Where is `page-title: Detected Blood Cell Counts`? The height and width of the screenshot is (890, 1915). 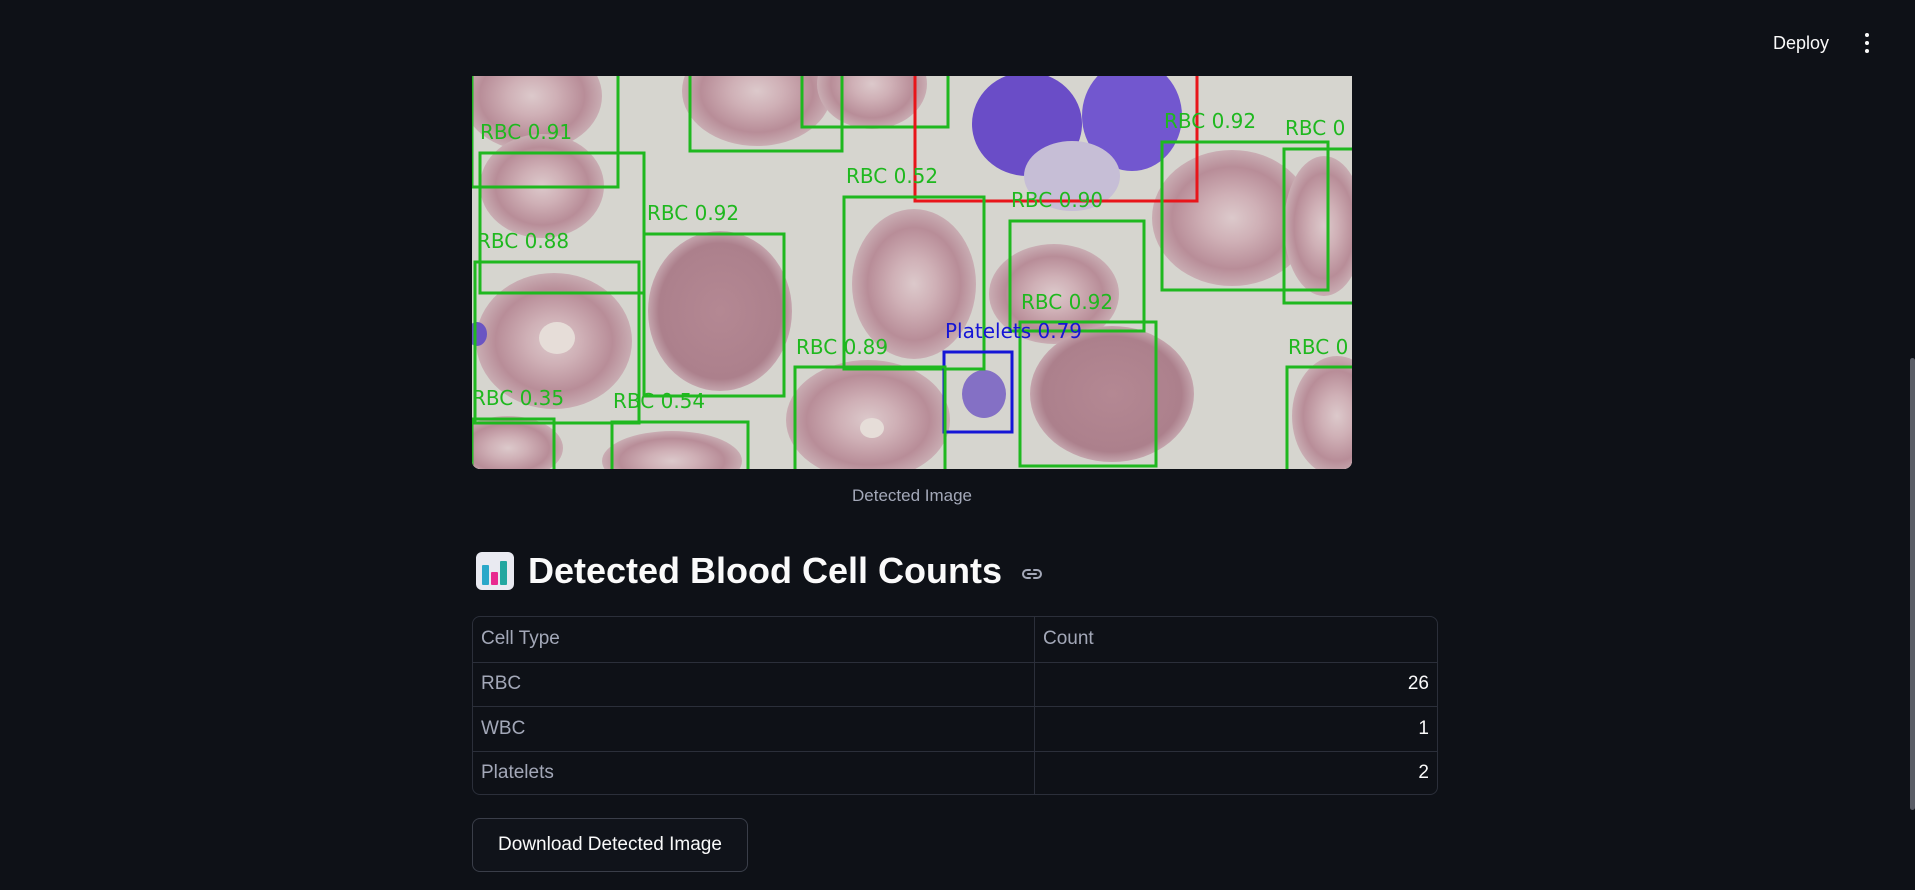
page-title: Detected Blood Cell Counts is located at coordinates (765, 570).